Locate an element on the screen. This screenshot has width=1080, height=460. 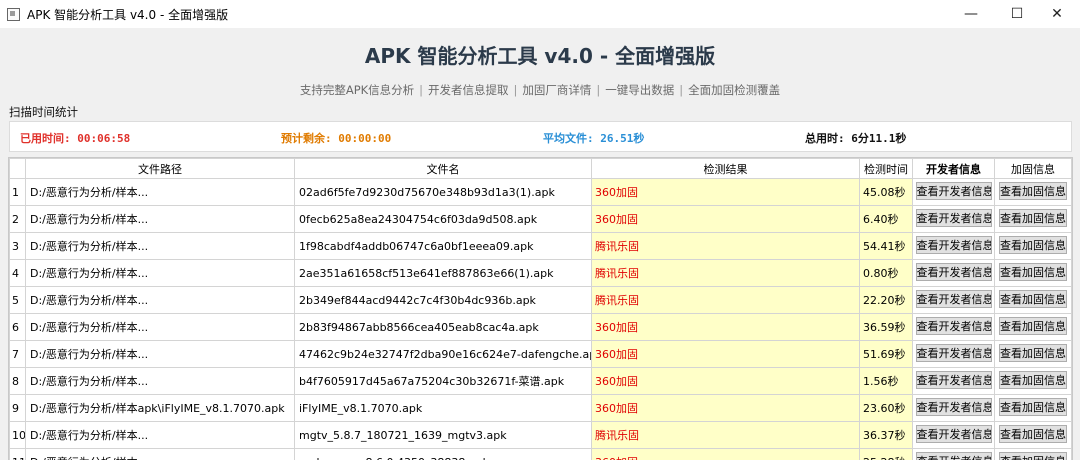
cell-file-name: 02ad6f5fe7d9230d75670e348b93d1a3(1).apk is located at coordinates (443, 192).